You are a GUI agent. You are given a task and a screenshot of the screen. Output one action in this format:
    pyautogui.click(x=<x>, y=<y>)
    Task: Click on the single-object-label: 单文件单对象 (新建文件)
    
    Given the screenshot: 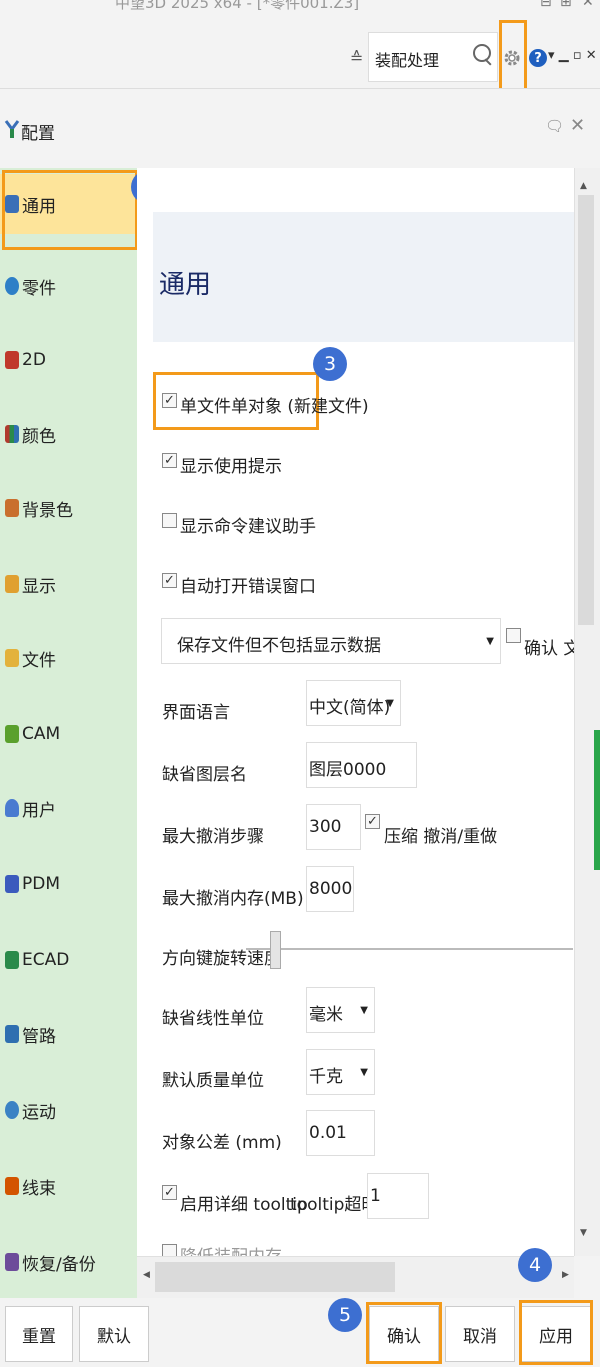 What is the action you would take?
    pyautogui.click(x=274, y=407)
    